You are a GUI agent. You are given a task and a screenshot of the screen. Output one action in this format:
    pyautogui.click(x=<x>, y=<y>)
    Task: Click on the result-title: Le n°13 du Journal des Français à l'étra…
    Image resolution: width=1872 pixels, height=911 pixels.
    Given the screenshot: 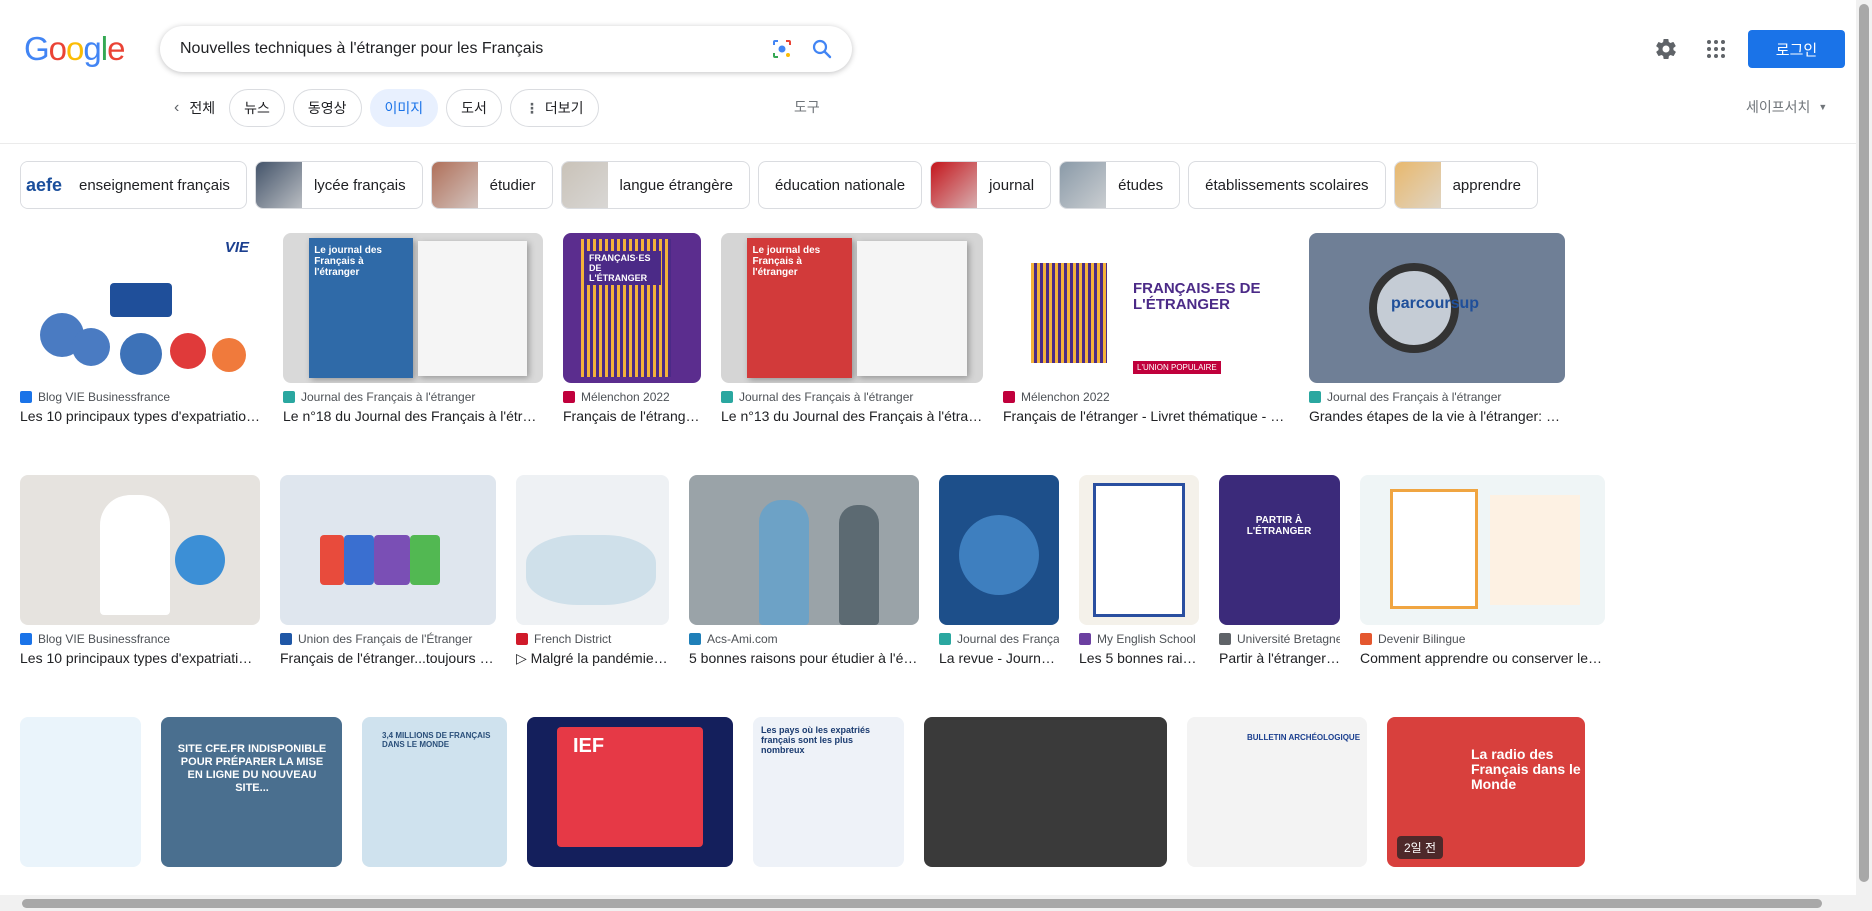 What is the action you would take?
    pyautogui.click(x=852, y=416)
    